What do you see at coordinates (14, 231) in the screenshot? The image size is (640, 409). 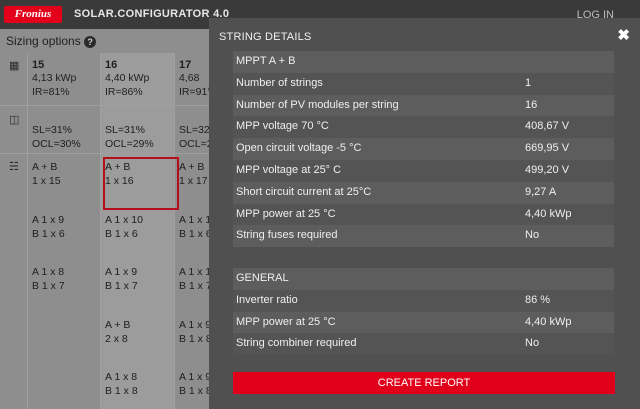 I see `row-icons-column: ▦ ◫ ☵` at bounding box center [14, 231].